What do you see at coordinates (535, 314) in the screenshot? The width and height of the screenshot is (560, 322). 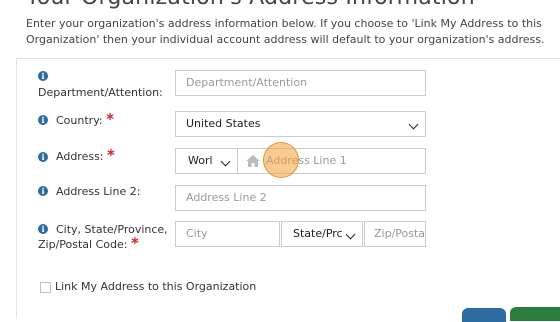 I see `continue-button` at bounding box center [535, 314].